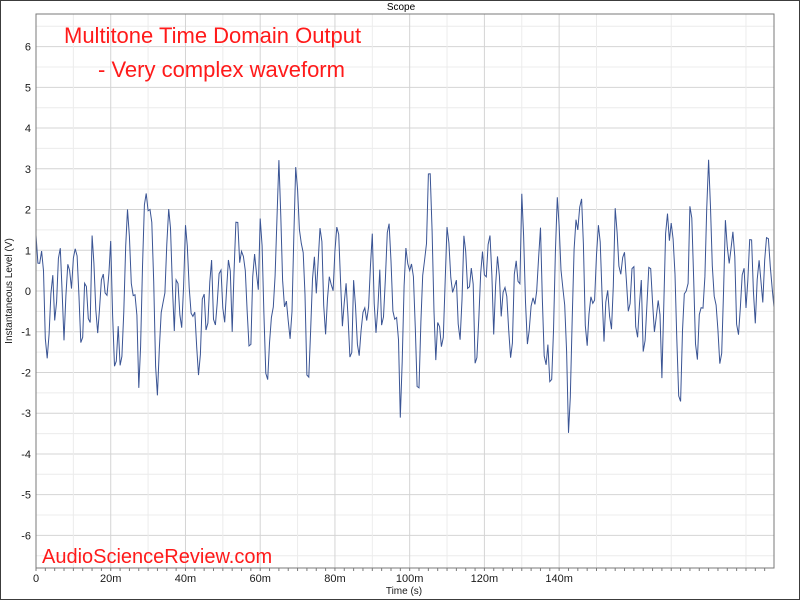  Describe the element at coordinates (404, 591) in the screenshot. I see `x-axis-label: Time (s)` at that location.